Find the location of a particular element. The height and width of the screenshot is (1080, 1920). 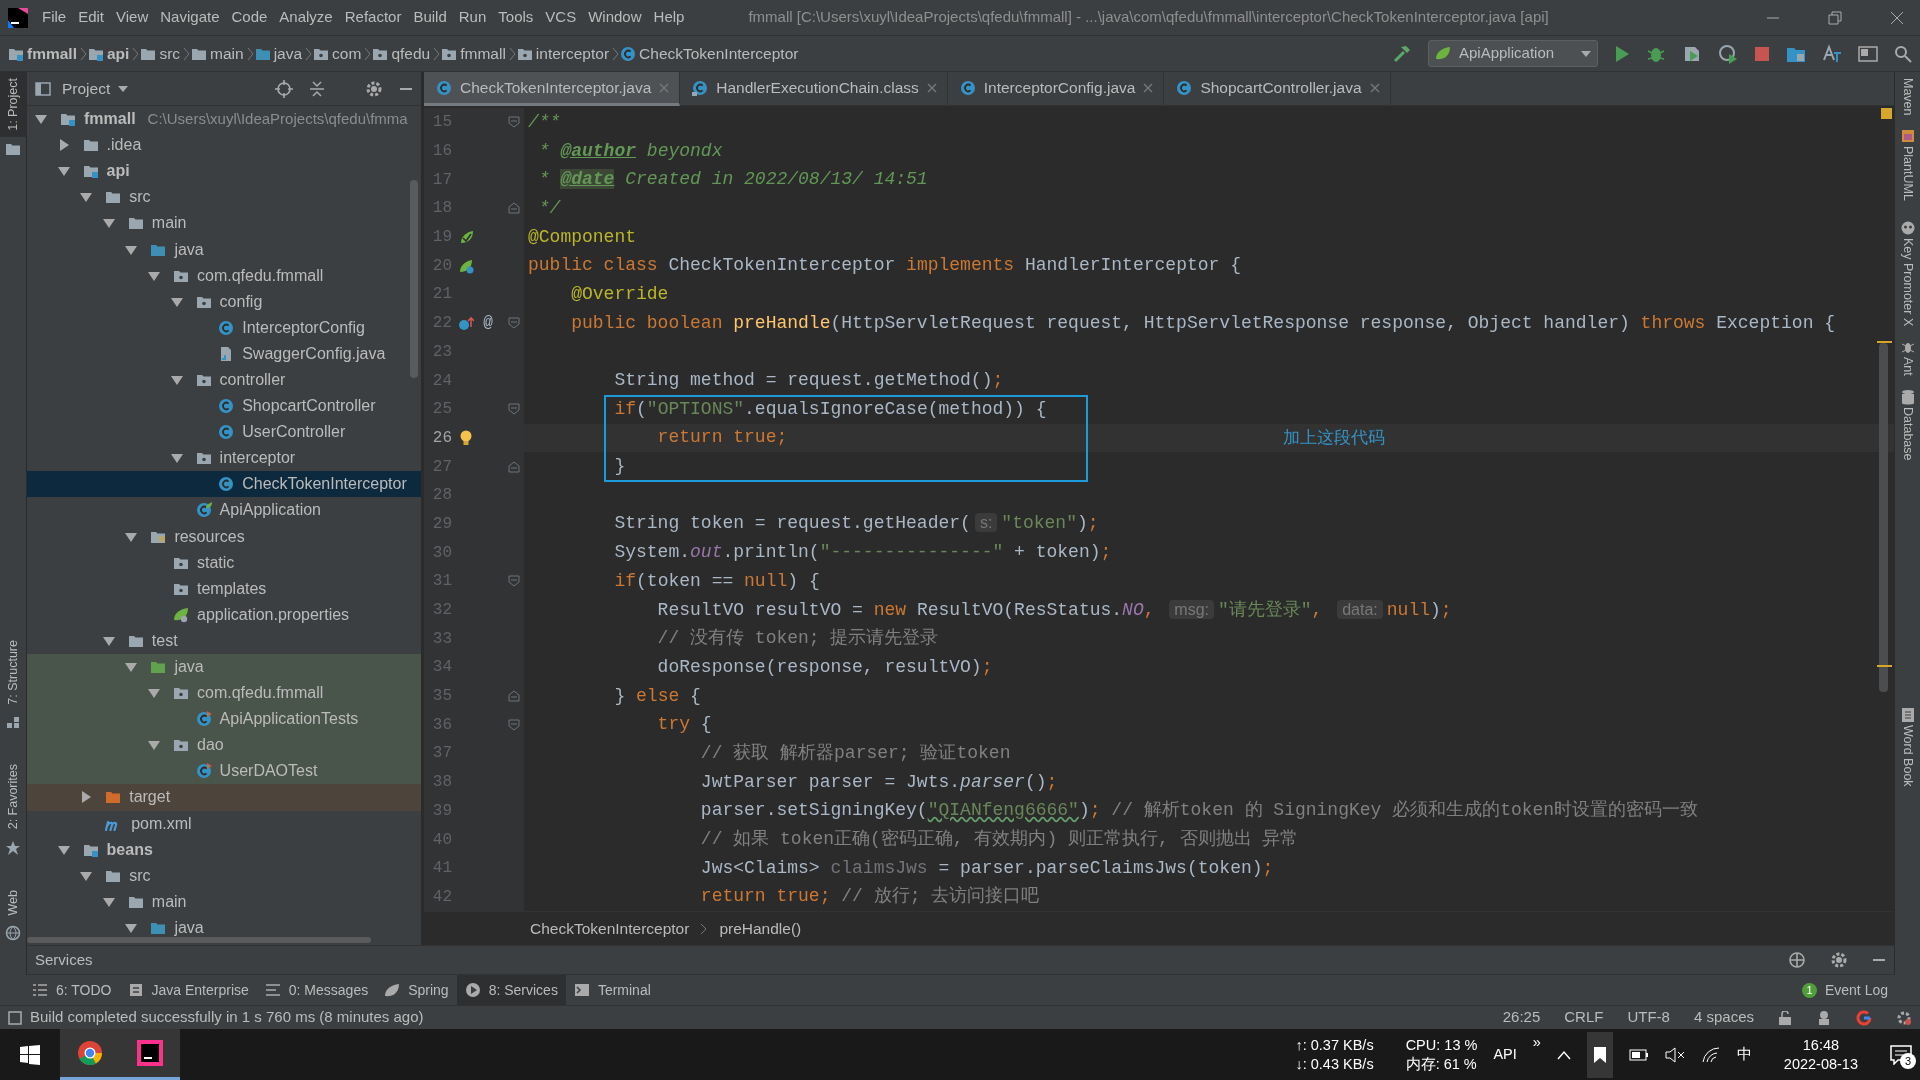

database-icon is located at coordinates (1907, 397).